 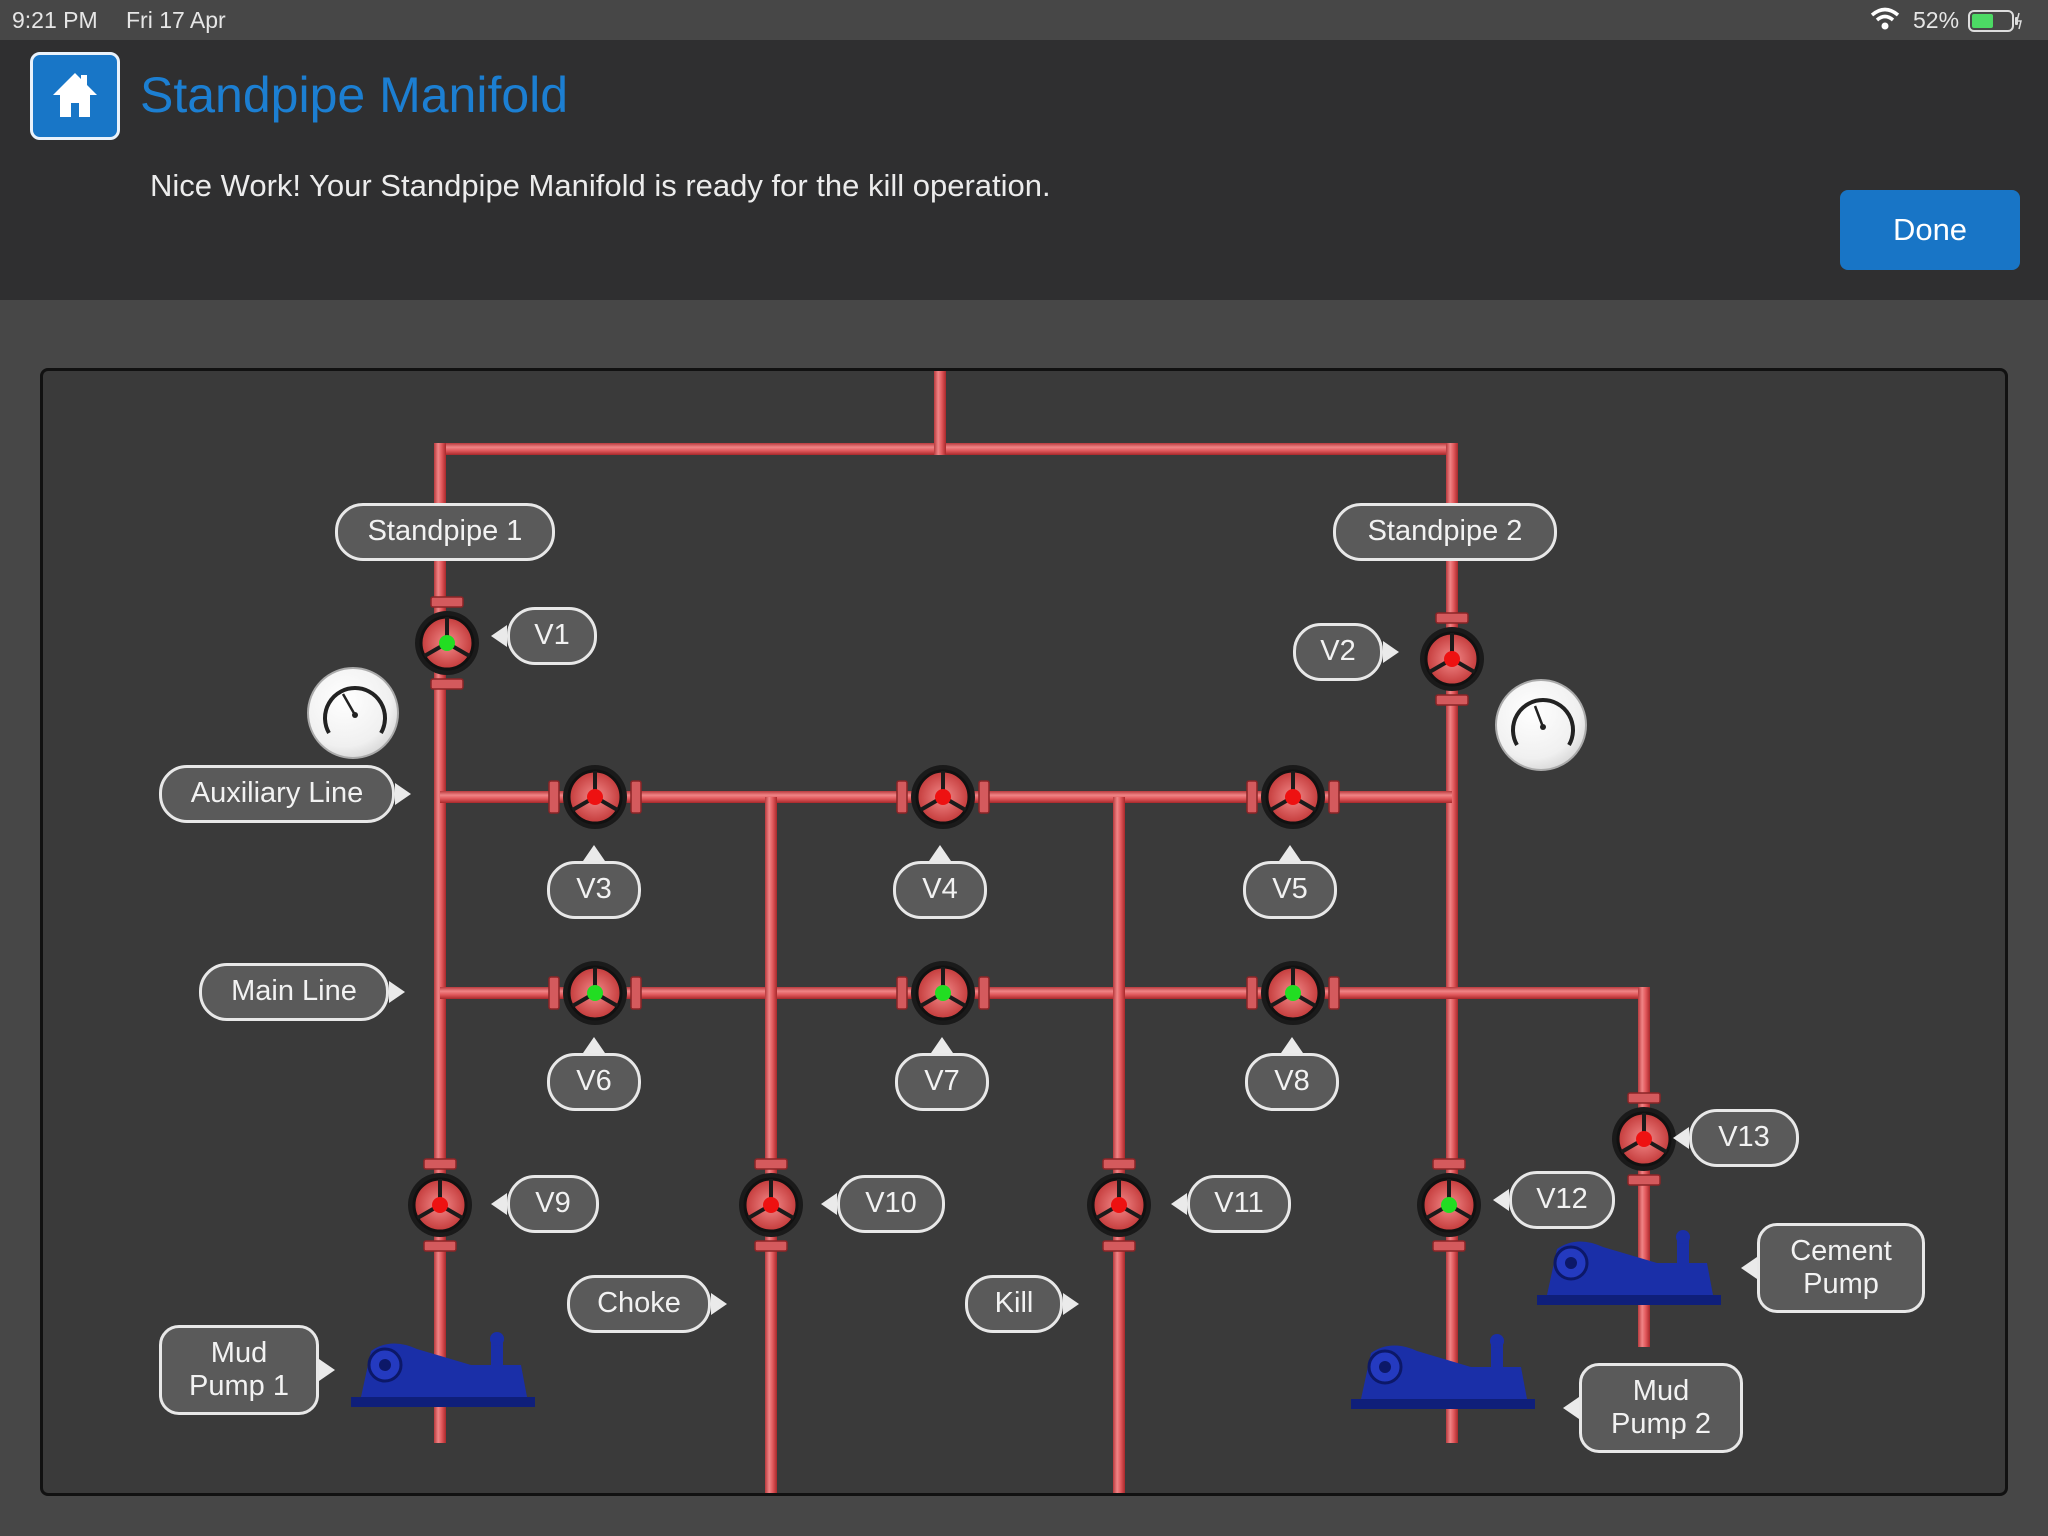 I want to click on valve-label-v2: V2, so click(x=1338, y=652).